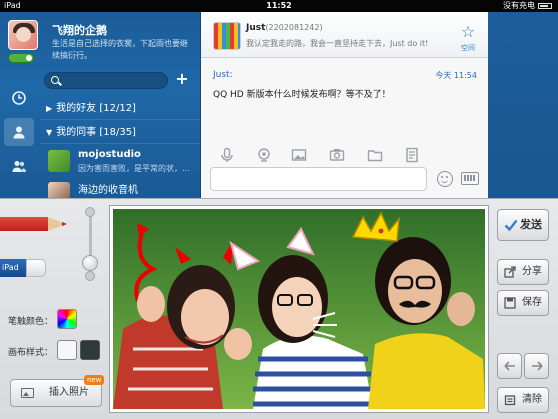  I want to click on canvas-style-dark, so click(90, 350).